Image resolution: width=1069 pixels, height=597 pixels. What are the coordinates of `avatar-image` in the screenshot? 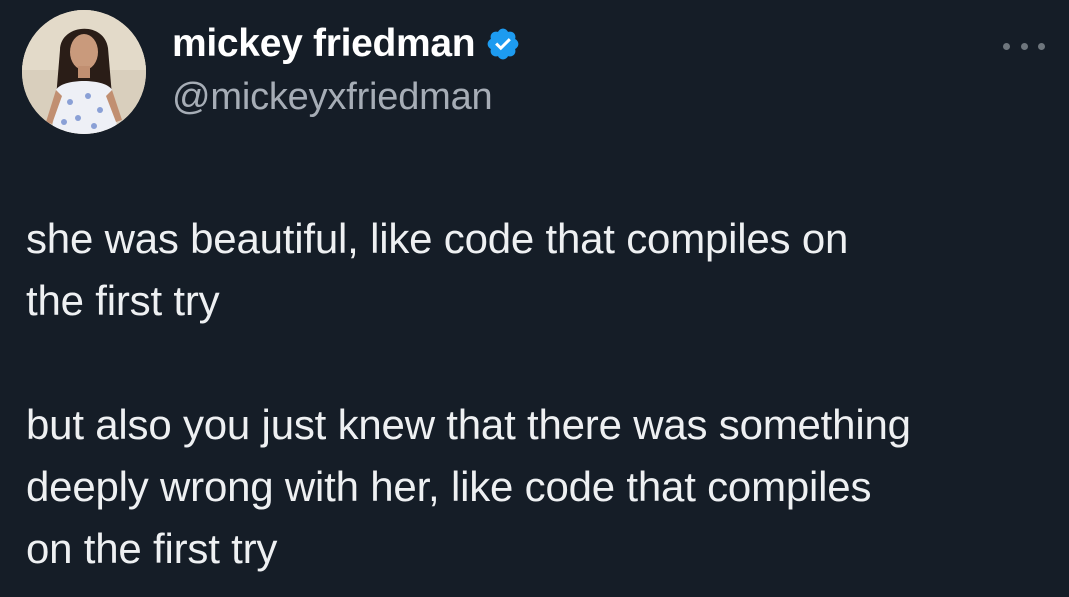 It's located at (84, 72).